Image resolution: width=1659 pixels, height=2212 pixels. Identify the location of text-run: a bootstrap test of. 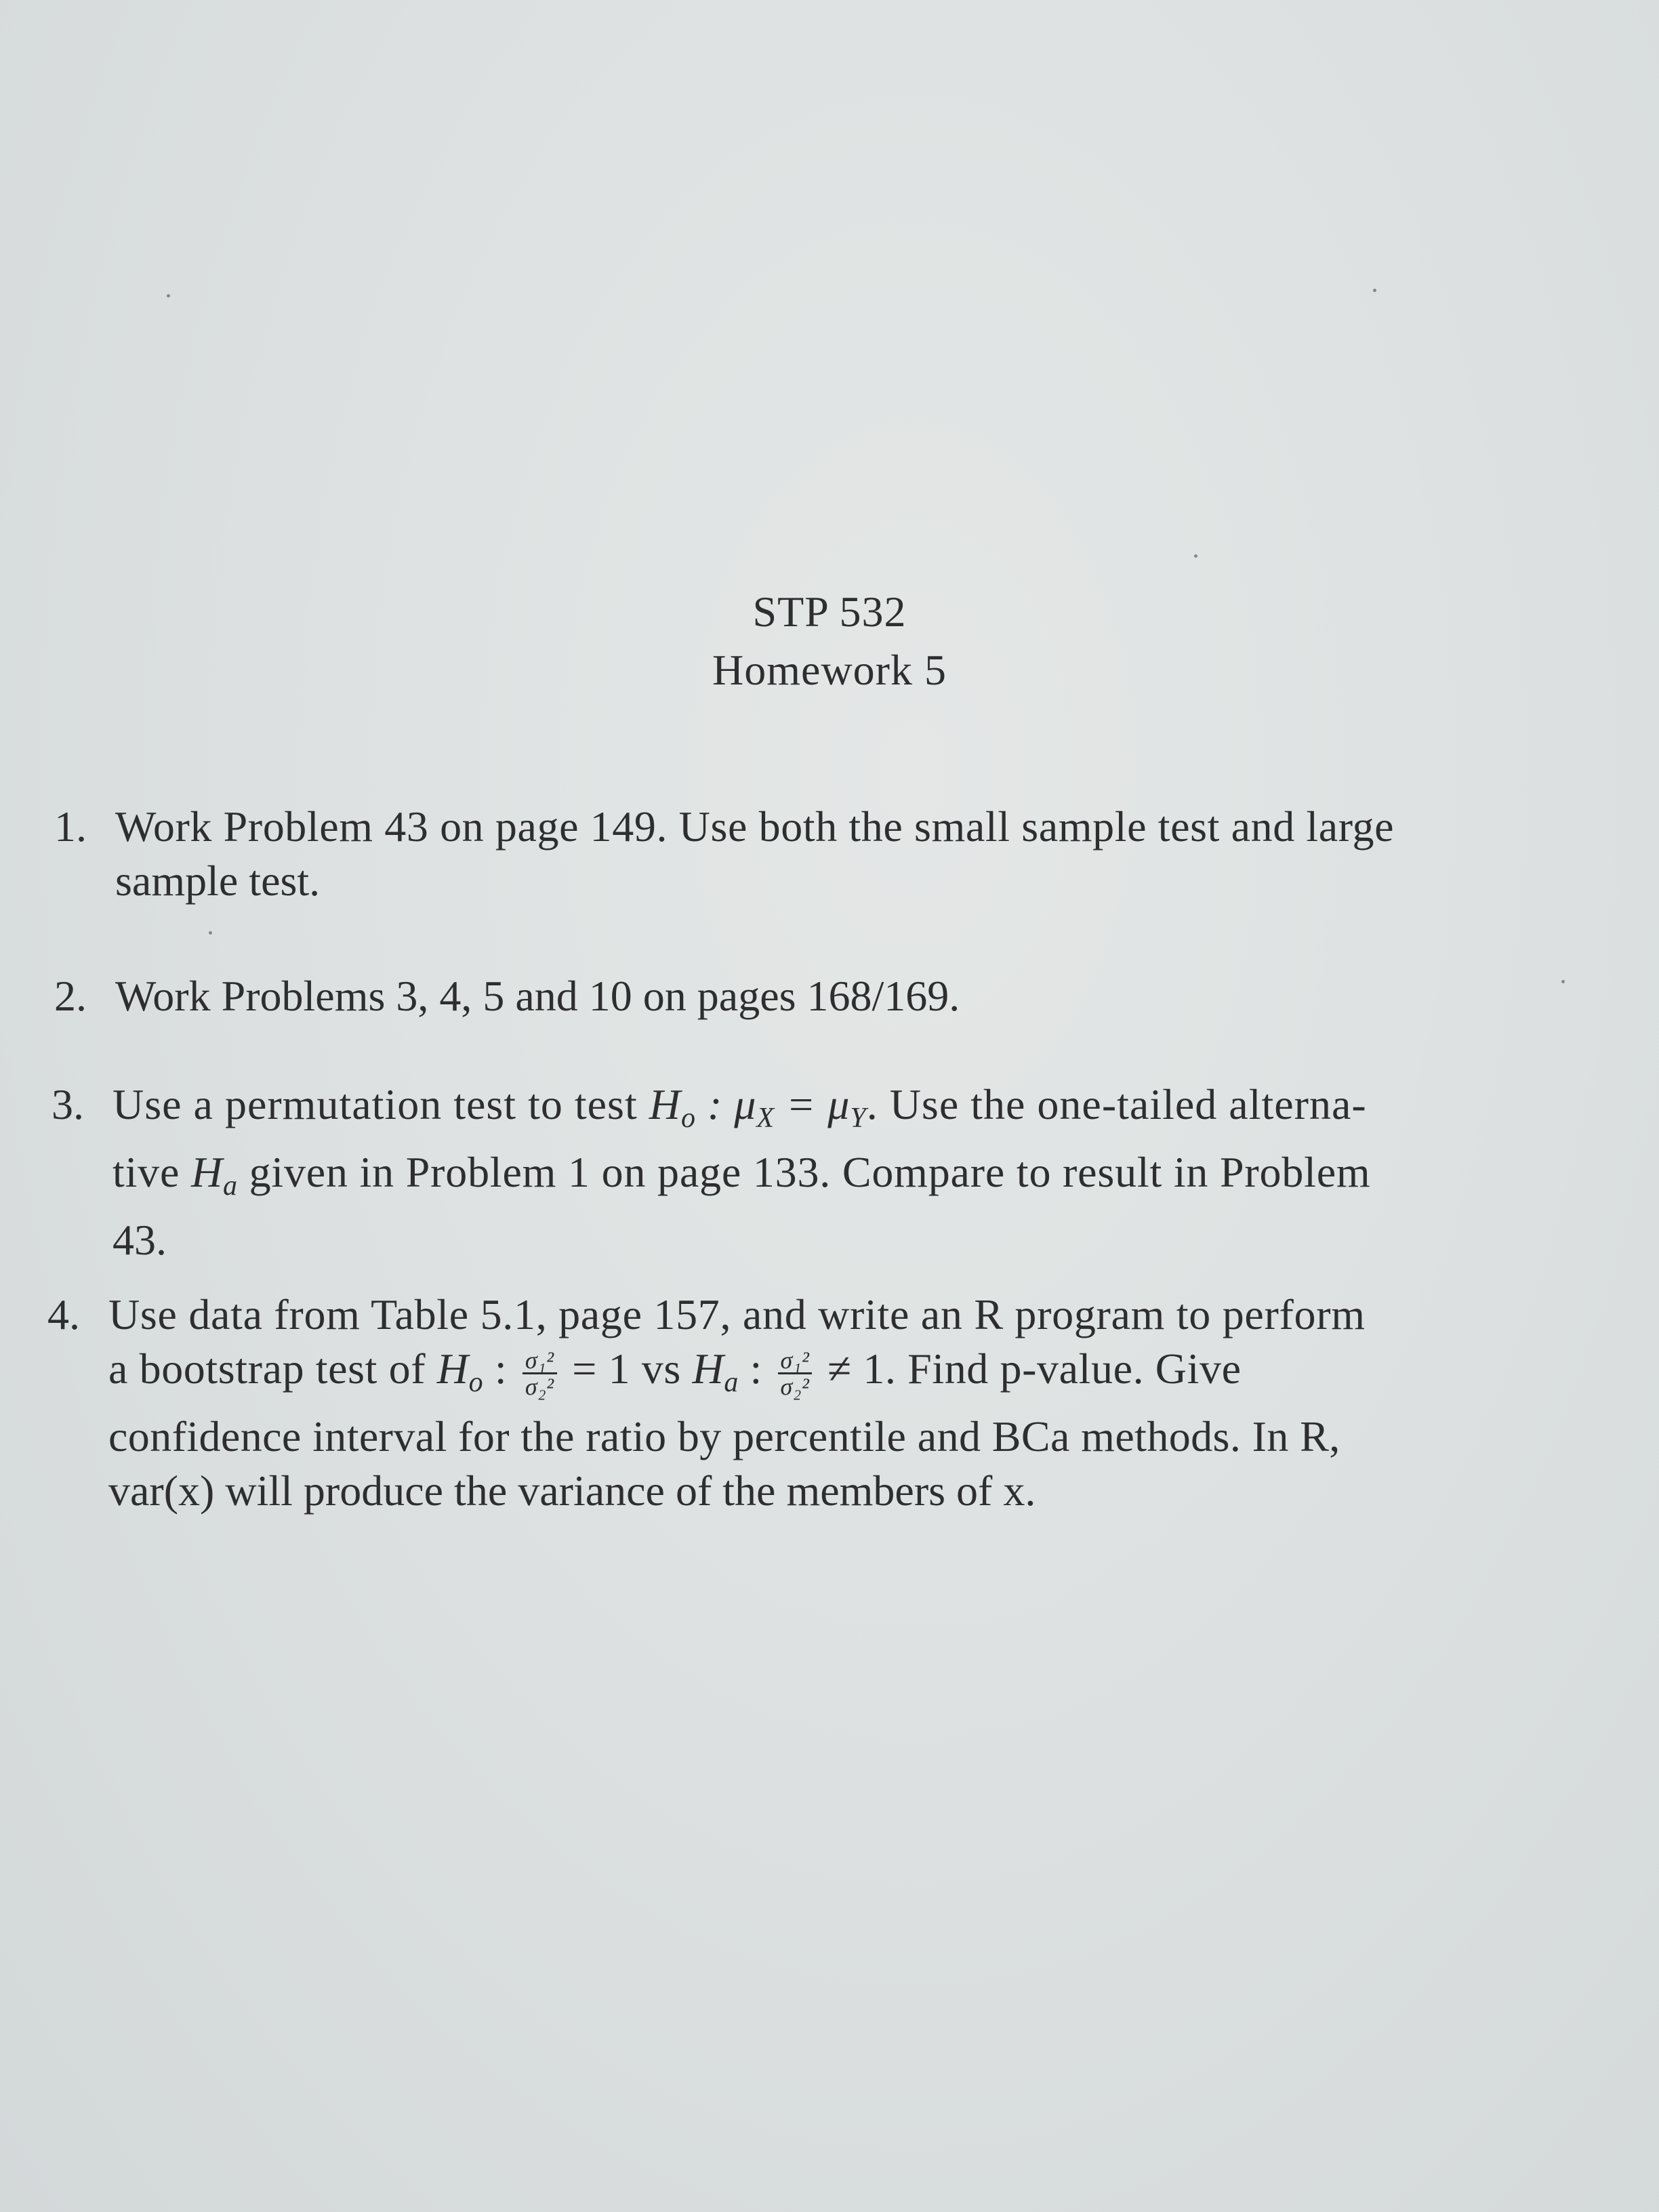
(272, 1369).